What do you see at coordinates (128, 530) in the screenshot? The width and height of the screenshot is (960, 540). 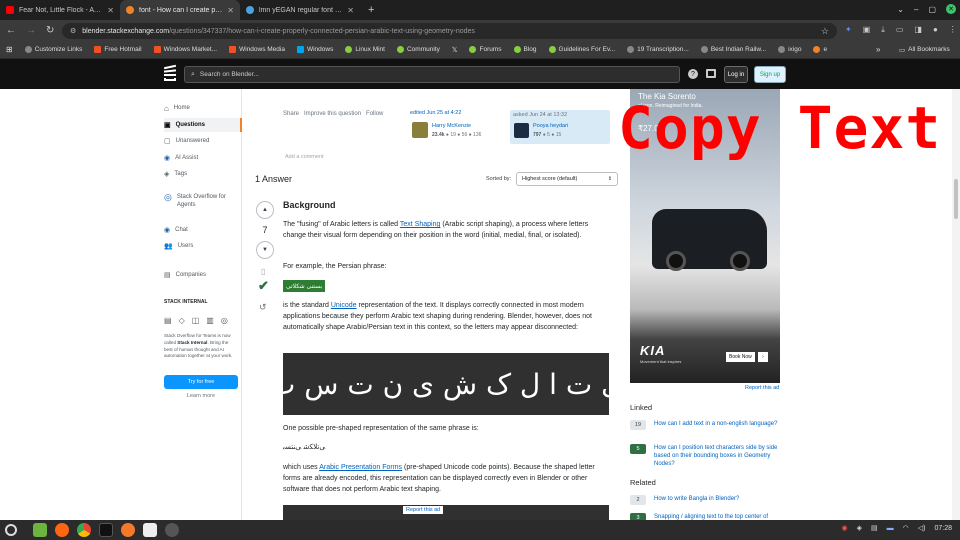 I see `blender-icon` at bounding box center [128, 530].